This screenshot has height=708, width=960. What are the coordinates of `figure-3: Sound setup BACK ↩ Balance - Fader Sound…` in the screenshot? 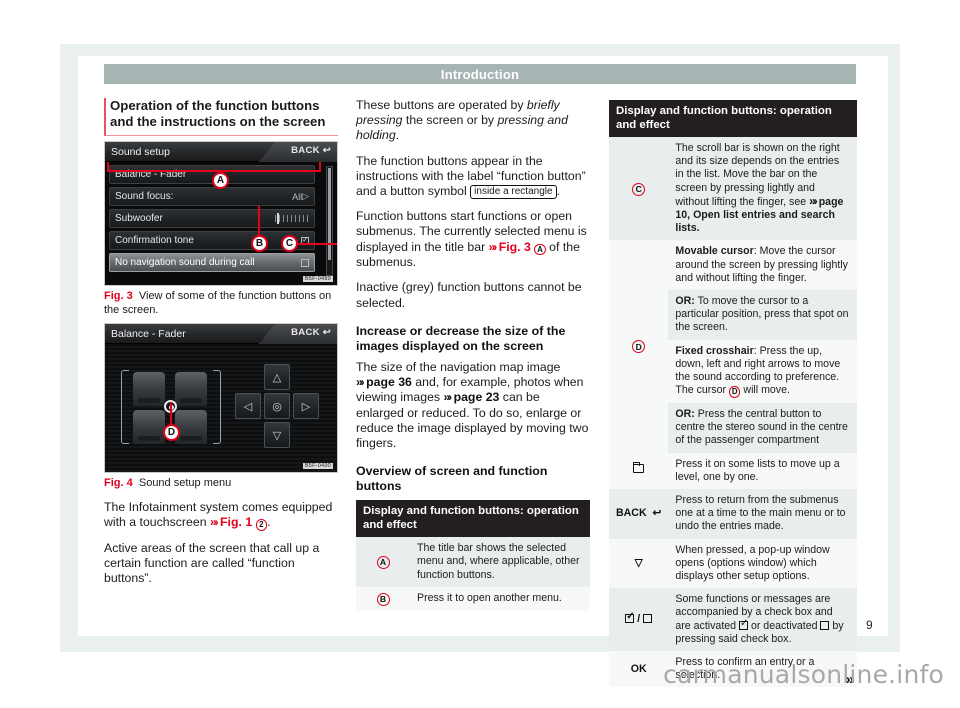 It's located at (221, 229).